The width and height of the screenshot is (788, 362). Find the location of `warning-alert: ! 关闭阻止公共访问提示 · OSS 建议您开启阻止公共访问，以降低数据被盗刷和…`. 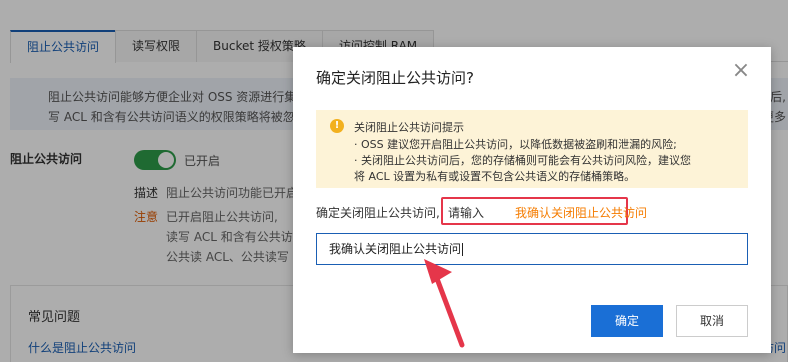

warning-alert: ! 关闭阻止公共访问提示 · OSS 建议您开启阻止公共访问，以降低数据被盗刷和… is located at coordinates (532, 149).